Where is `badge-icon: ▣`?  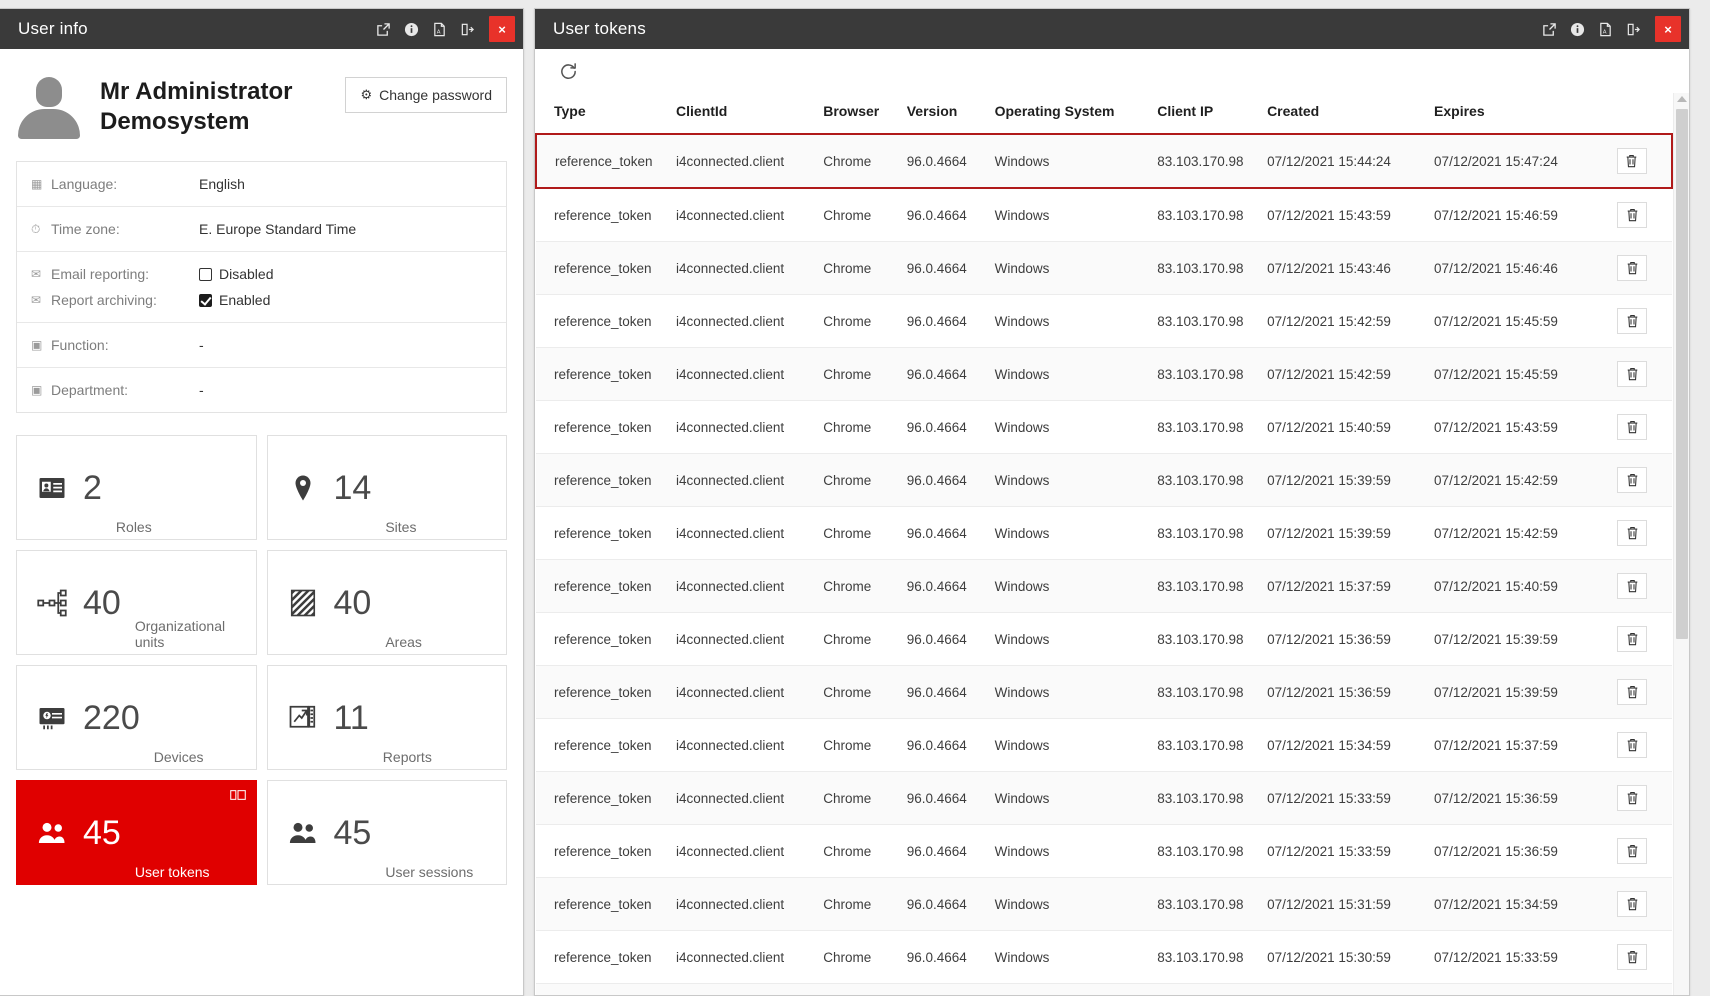
badge-icon: ▣ is located at coordinates (37, 390).